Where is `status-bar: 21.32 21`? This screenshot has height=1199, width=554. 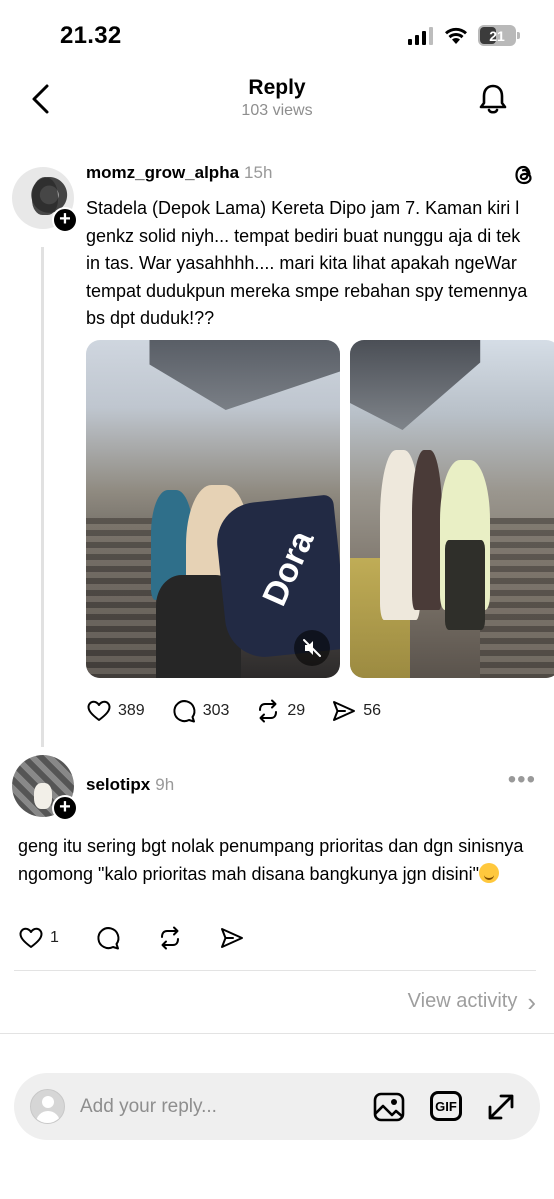
status-bar: 21.32 21 is located at coordinates (277, 35).